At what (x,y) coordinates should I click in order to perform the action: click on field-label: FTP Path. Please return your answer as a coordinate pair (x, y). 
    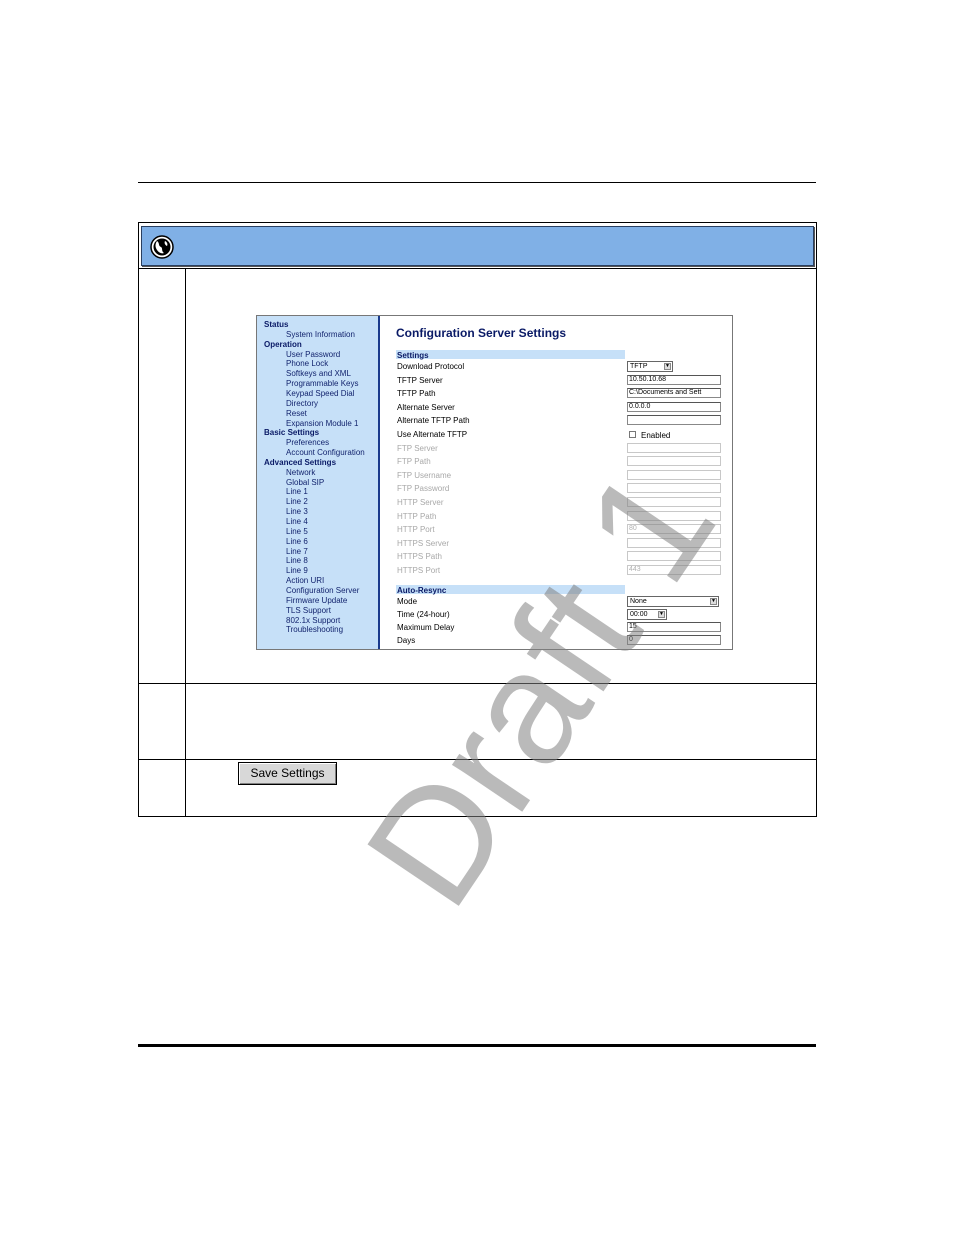
    Looking at the image, I should click on (414, 462).